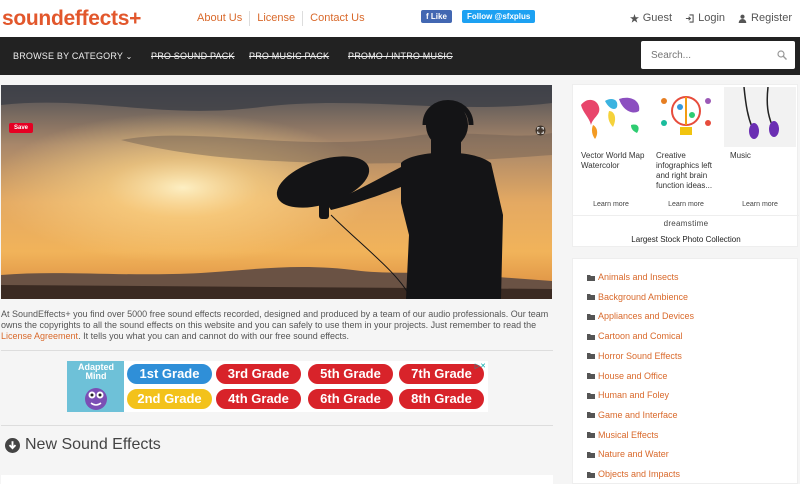  I want to click on category-link: House and Office, so click(627, 376).